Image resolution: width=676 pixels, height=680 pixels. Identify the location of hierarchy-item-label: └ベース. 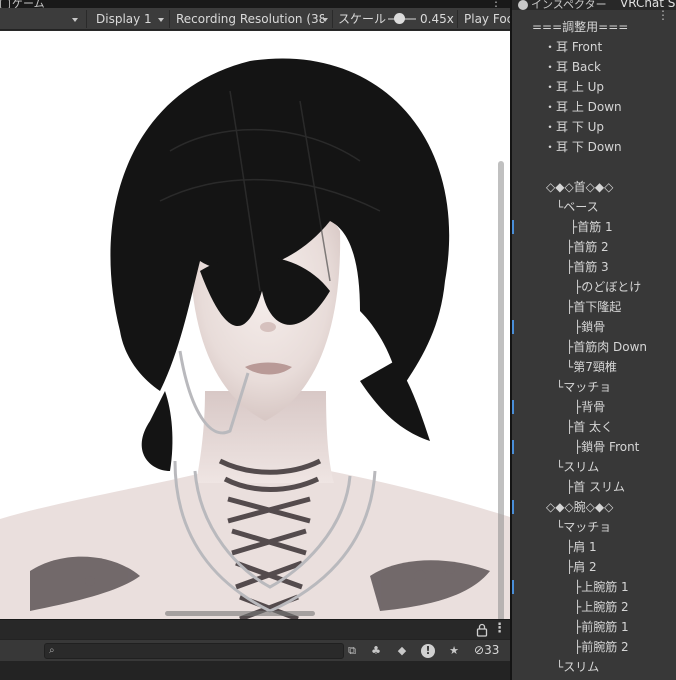
(577, 207).